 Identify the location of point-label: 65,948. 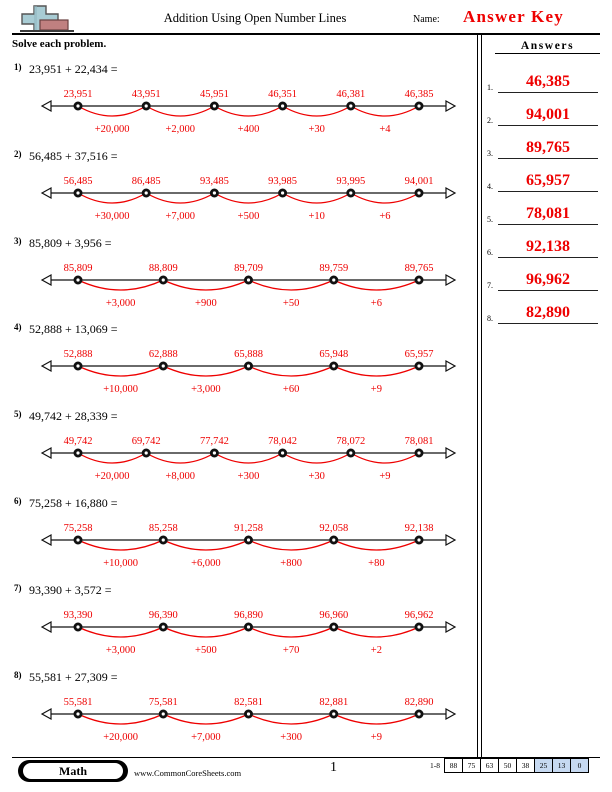
(333, 354).